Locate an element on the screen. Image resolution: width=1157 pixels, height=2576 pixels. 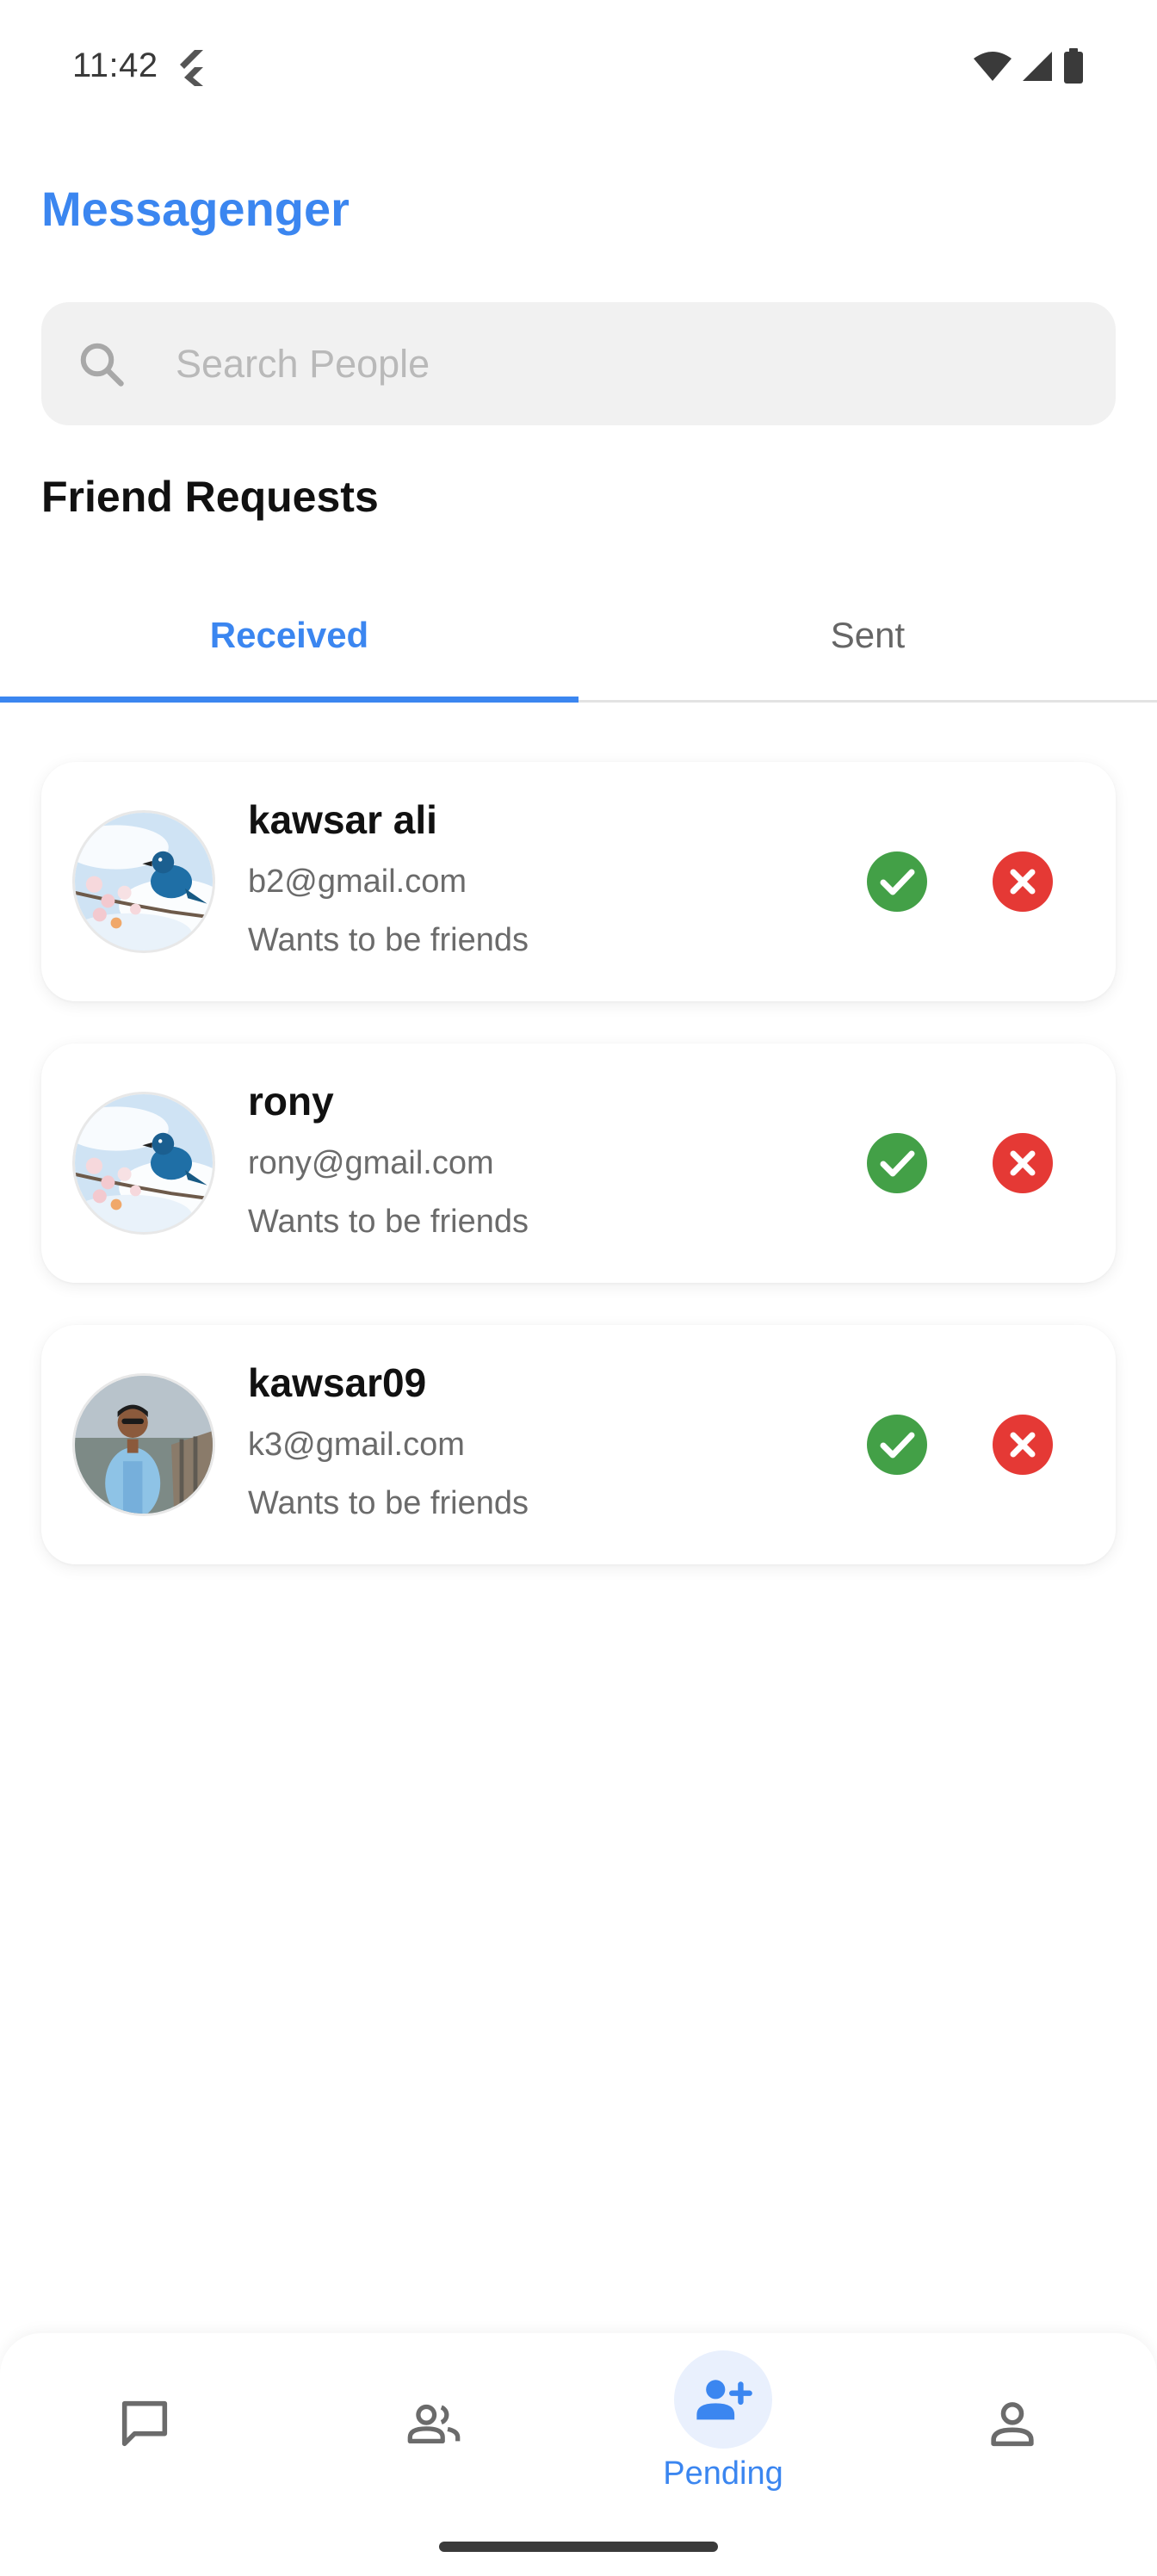
tab-active-indicator is located at coordinates (289, 700).